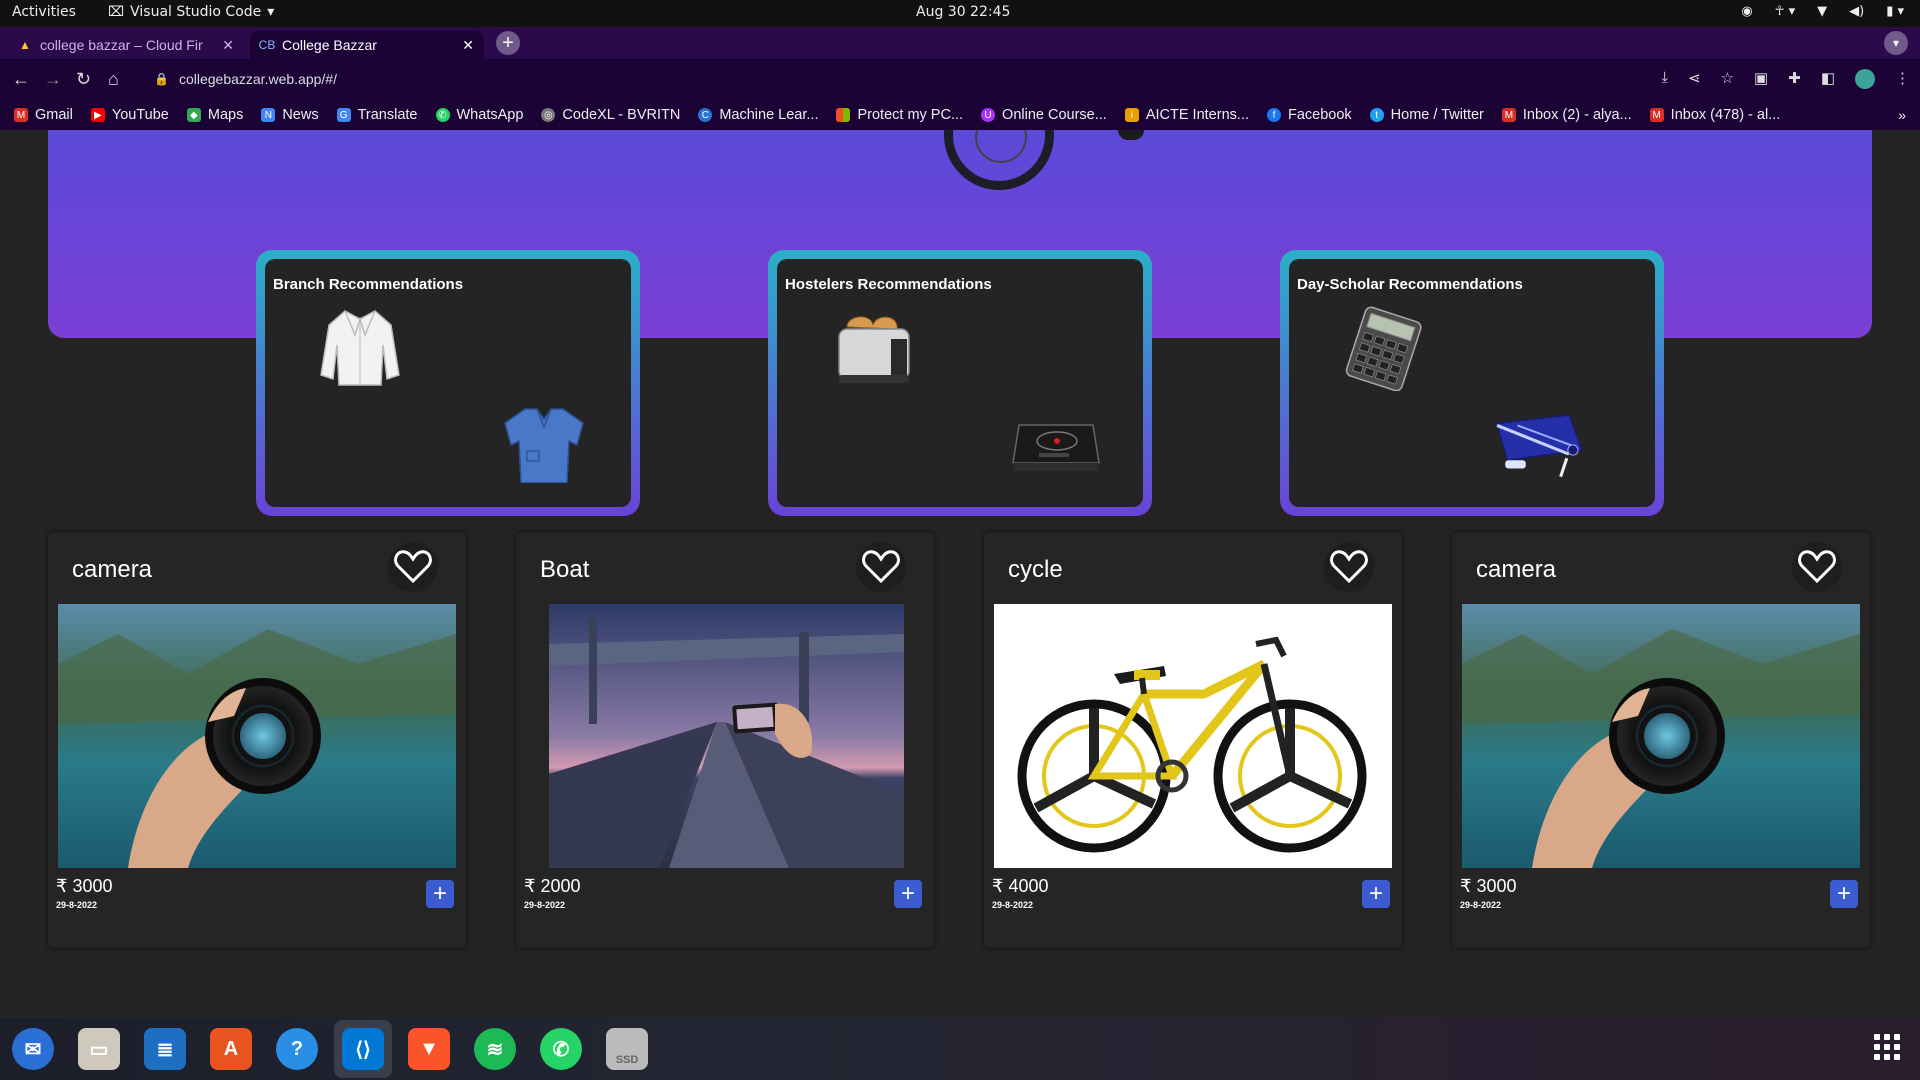 The height and width of the screenshot is (1080, 1920). What do you see at coordinates (300, 115) in the screenshot?
I see `bookmark-label: News` at bounding box center [300, 115].